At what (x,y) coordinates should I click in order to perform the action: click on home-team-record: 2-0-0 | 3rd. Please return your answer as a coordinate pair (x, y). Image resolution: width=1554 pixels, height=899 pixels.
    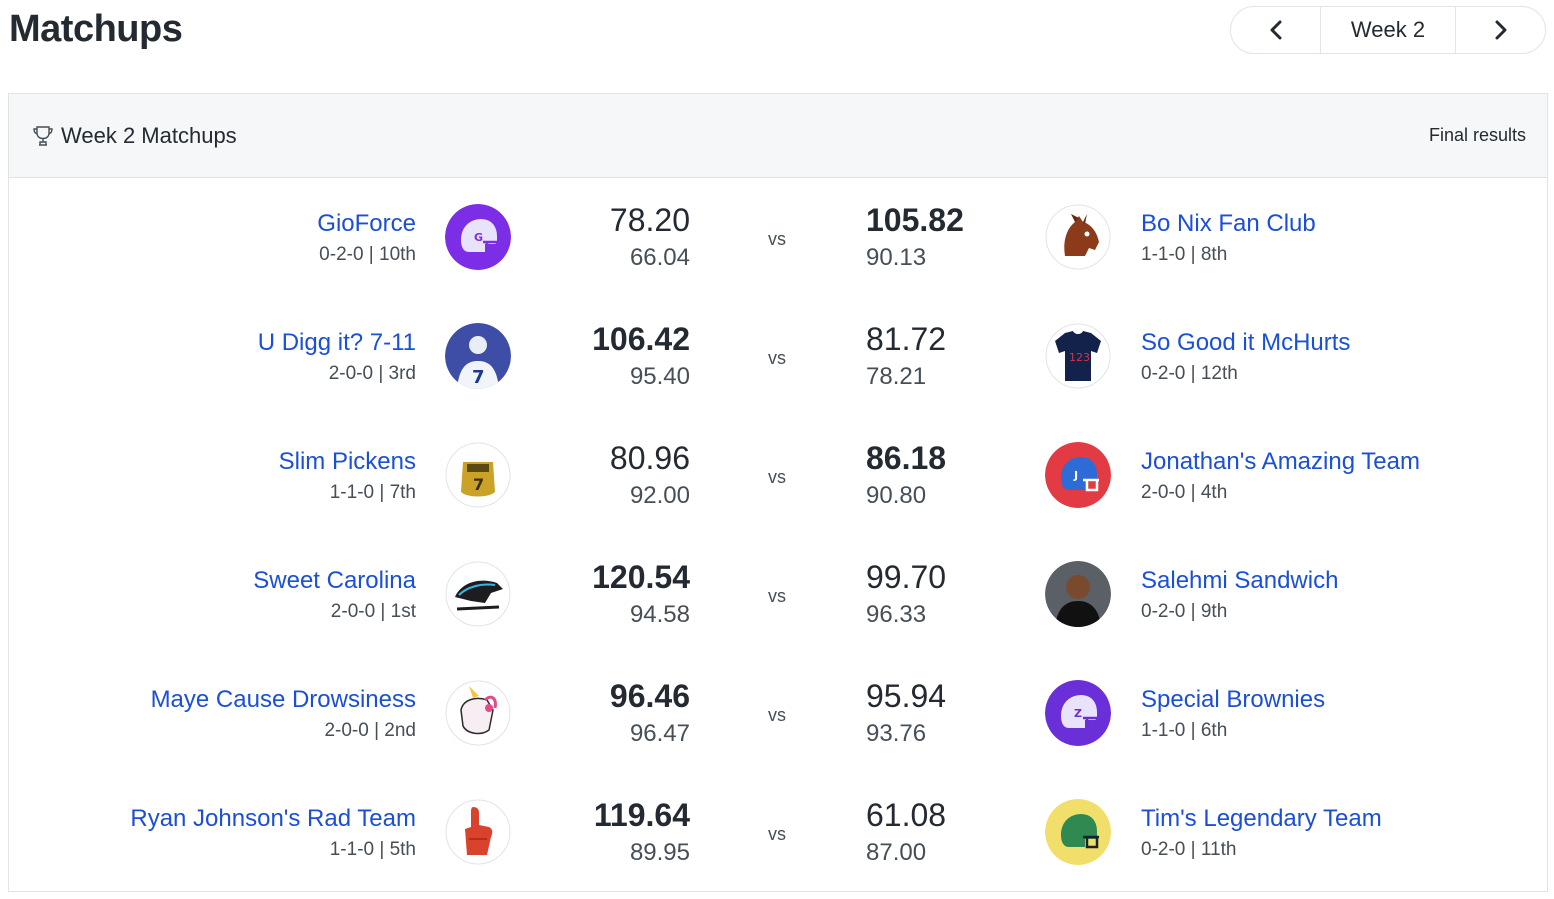
    Looking at the image, I should click on (372, 373).